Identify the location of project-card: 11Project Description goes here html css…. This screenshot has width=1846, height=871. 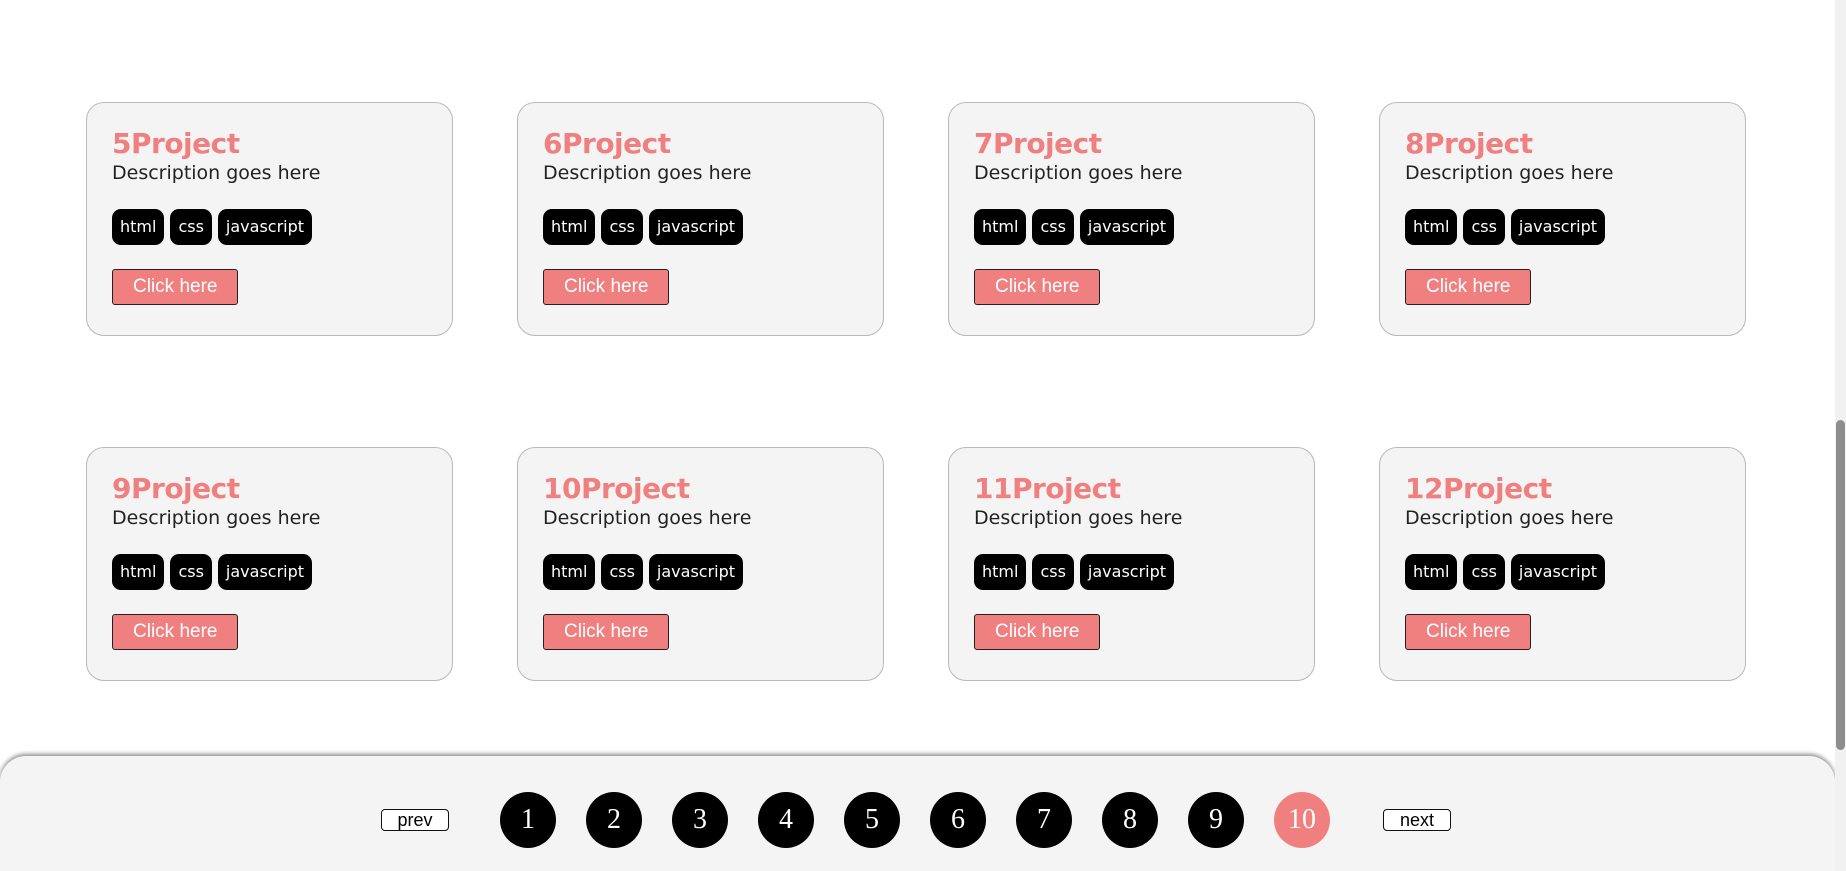
(1131, 564).